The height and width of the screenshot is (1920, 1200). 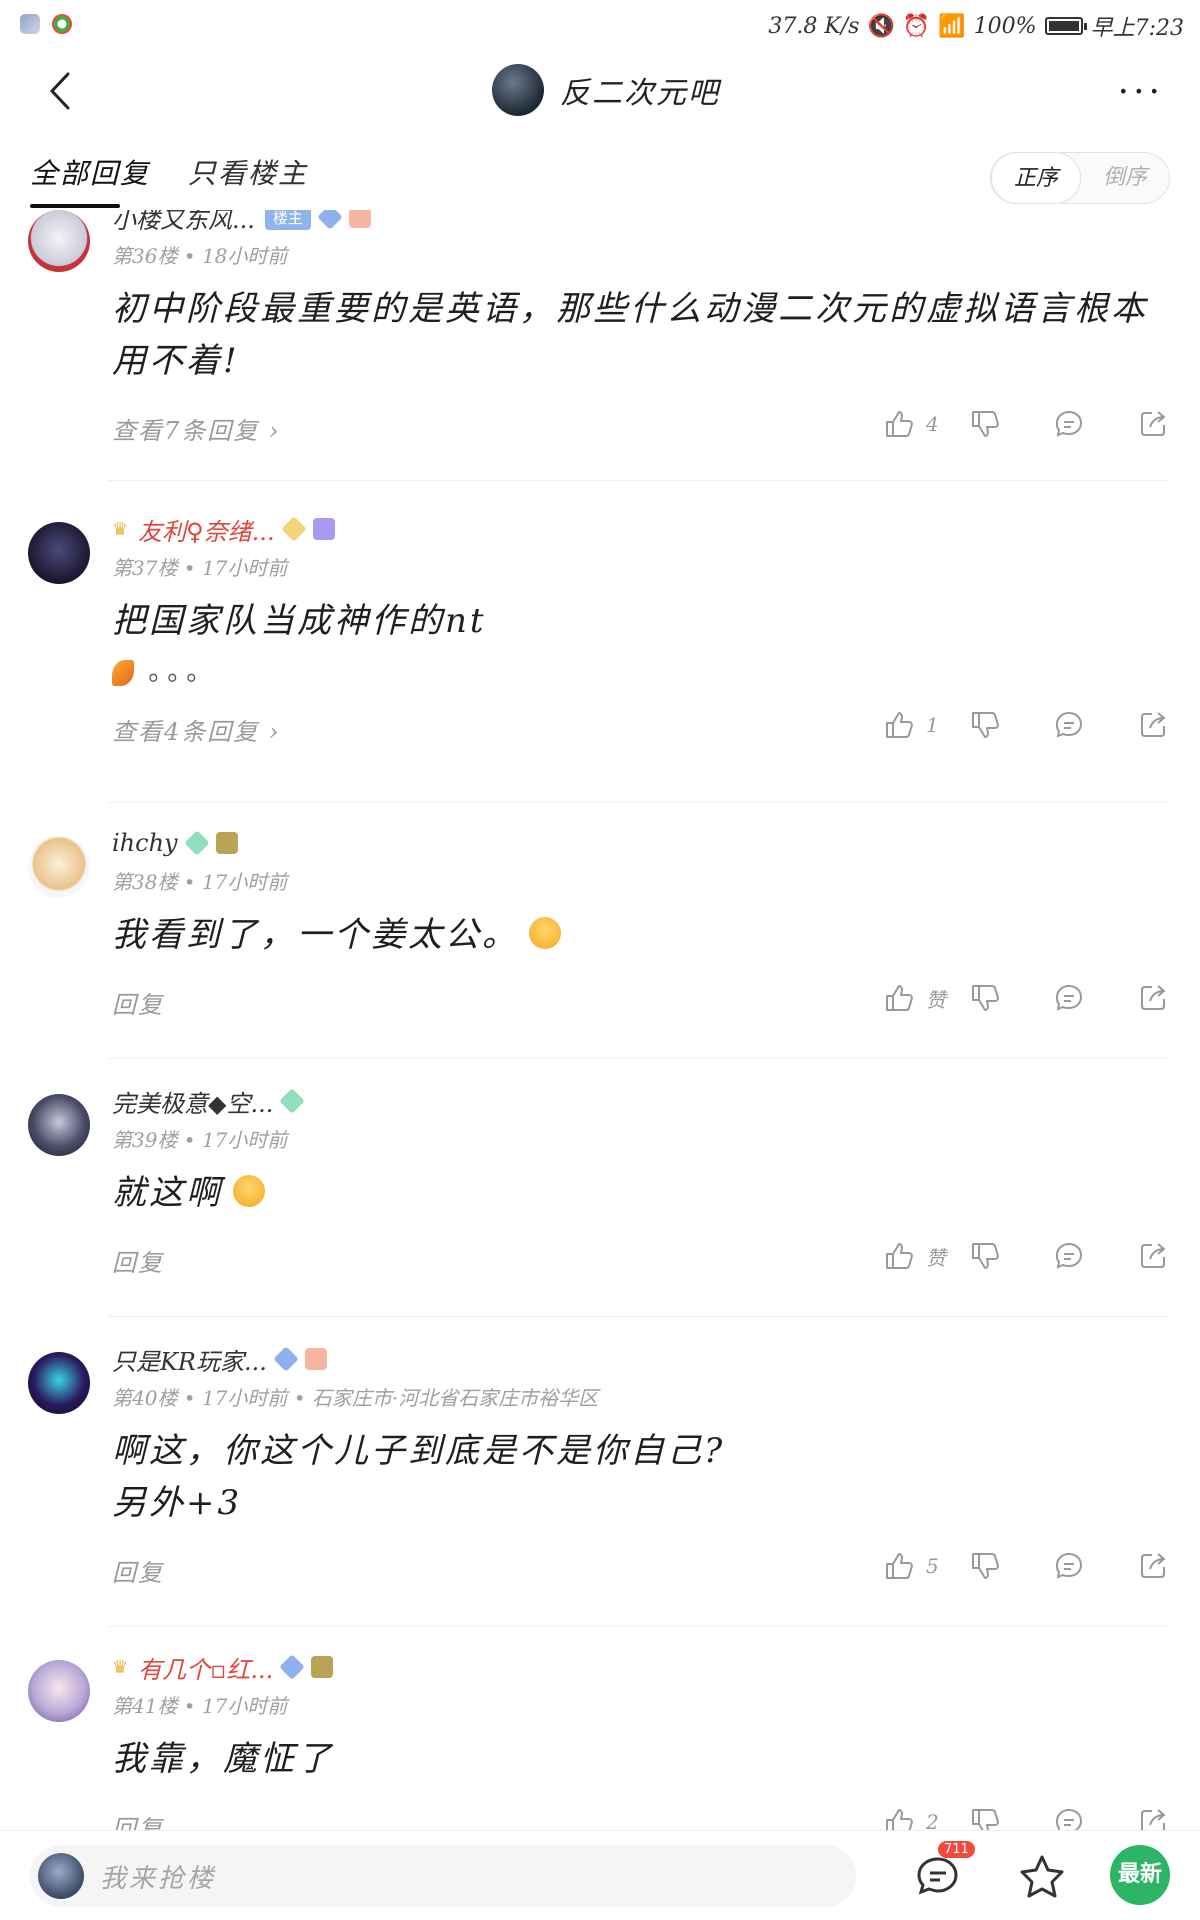 What do you see at coordinates (355, 1398) in the screenshot?
I see `post-meta: 第40楼 • 17小时前 • 石家庄市·河北省石家庄市裕华区` at bounding box center [355, 1398].